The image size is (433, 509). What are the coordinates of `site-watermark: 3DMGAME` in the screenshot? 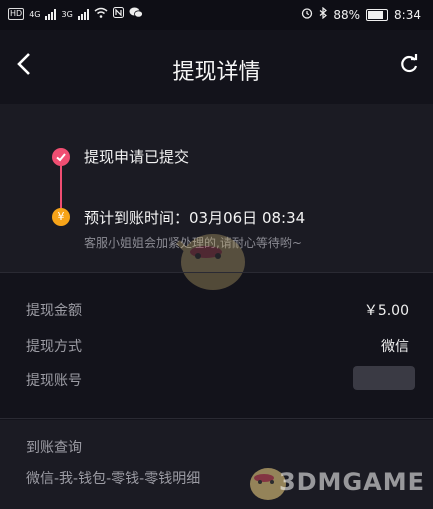 It's located at (351, 482).